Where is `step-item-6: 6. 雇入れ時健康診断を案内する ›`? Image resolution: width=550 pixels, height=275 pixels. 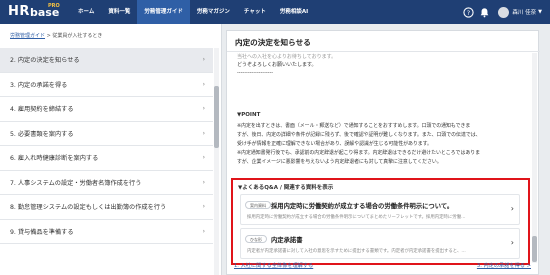
step-item-6: 6. 雇入れ時健康診断を案内する › is located at coordinates (106, 158).